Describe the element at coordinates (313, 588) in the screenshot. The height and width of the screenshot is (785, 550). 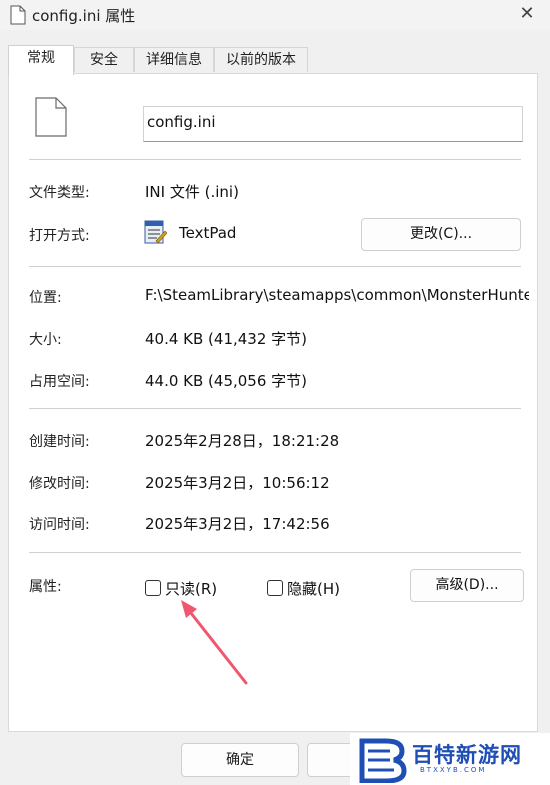
I see `hidden-label: 隐藏(H)` at that location.